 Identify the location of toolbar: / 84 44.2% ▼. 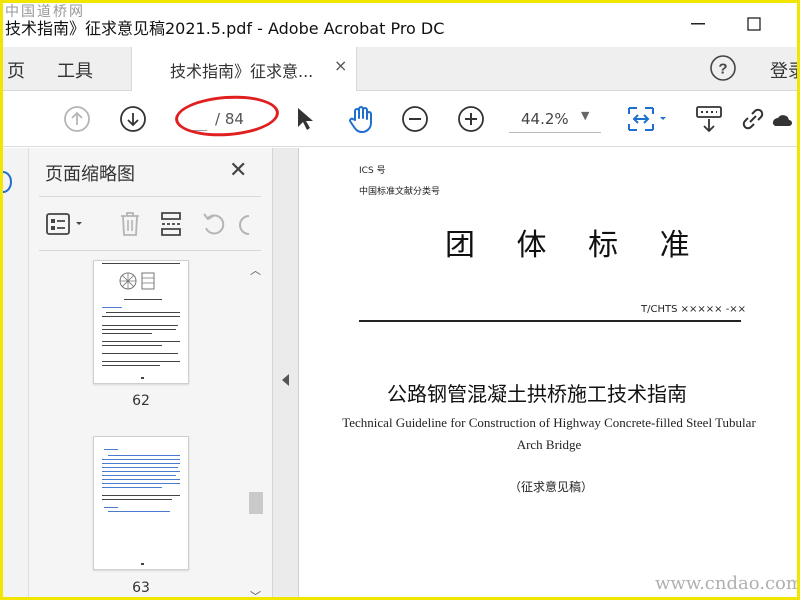
(400, 119).